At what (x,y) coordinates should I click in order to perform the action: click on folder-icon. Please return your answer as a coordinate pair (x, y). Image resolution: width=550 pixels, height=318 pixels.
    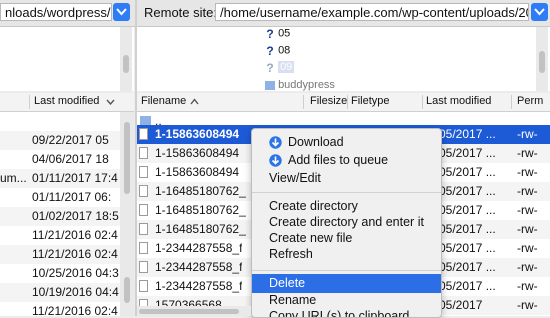
    Looking at the image, I should click on (145, 120).